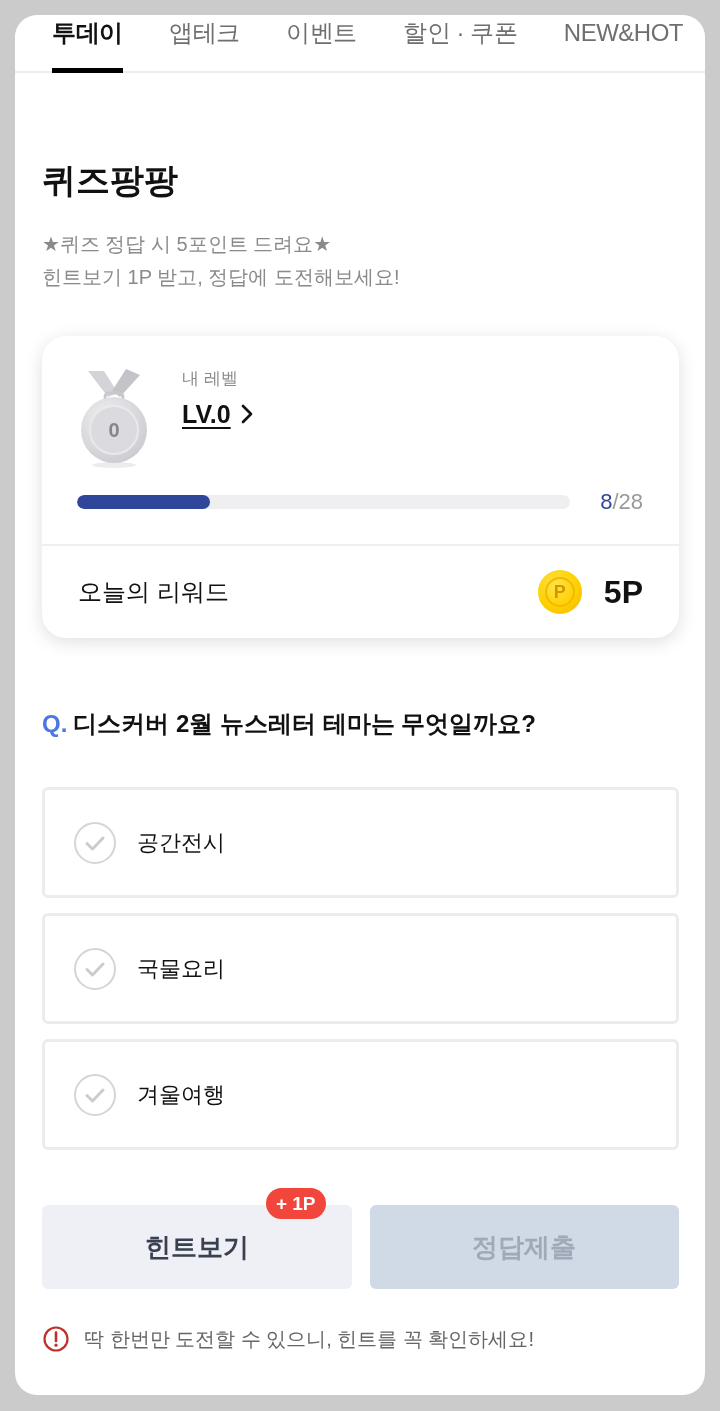  What do you see at coordinates (623, 44) in the screenshot?
I see `tab: NEW&HOT` at bounding box center [623, 44].